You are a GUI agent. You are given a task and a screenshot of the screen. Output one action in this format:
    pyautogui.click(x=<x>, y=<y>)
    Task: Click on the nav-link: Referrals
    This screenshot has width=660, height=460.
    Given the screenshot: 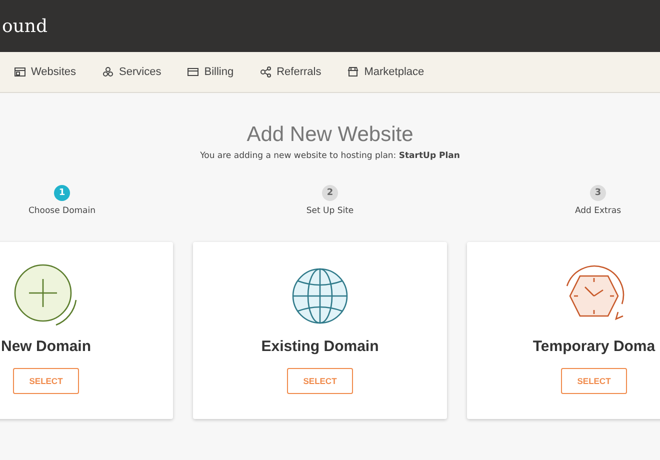 What is the action you would take?
    pyautogui.click(x=291, y=72)
    